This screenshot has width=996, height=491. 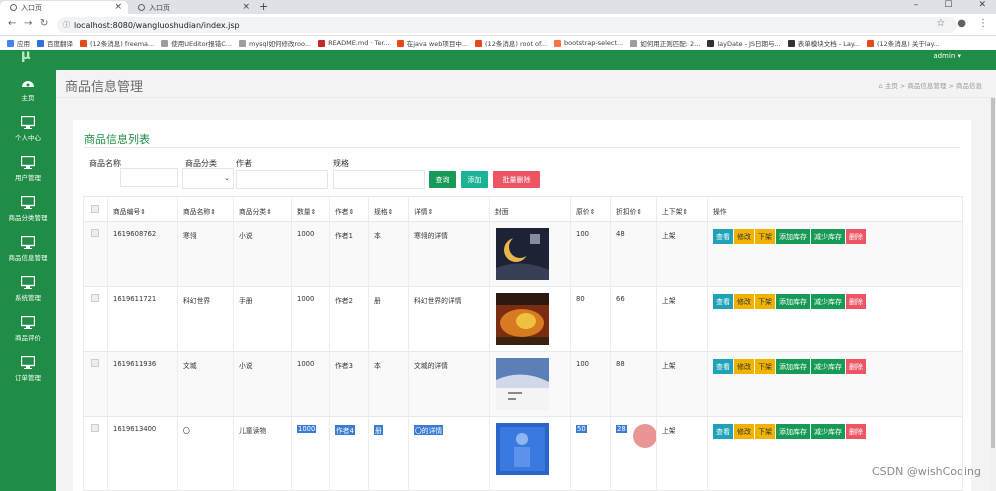 I want to click on column-header: 折扣价⇕, so click(x=629, y=211).